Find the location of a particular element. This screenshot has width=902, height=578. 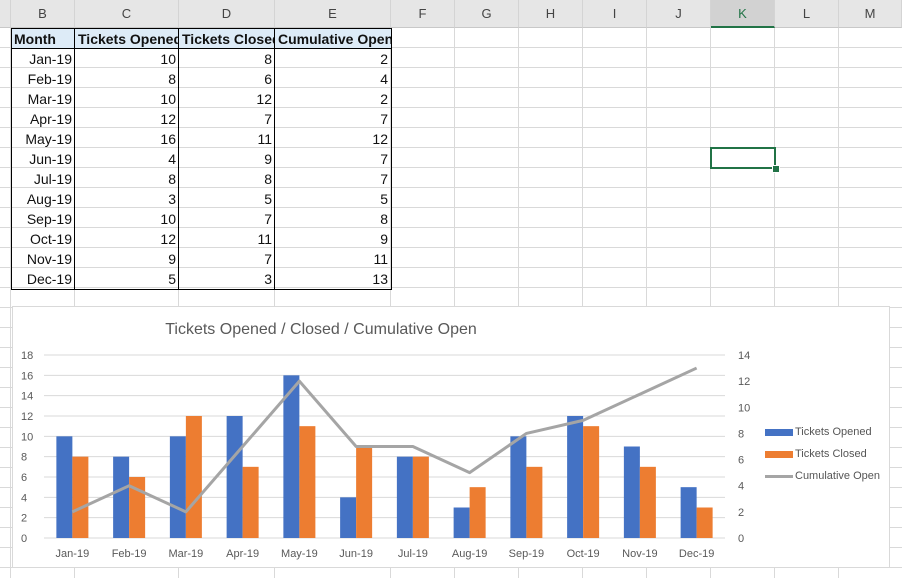

category-label: Feb-19 is located at coordinates (129, 554).